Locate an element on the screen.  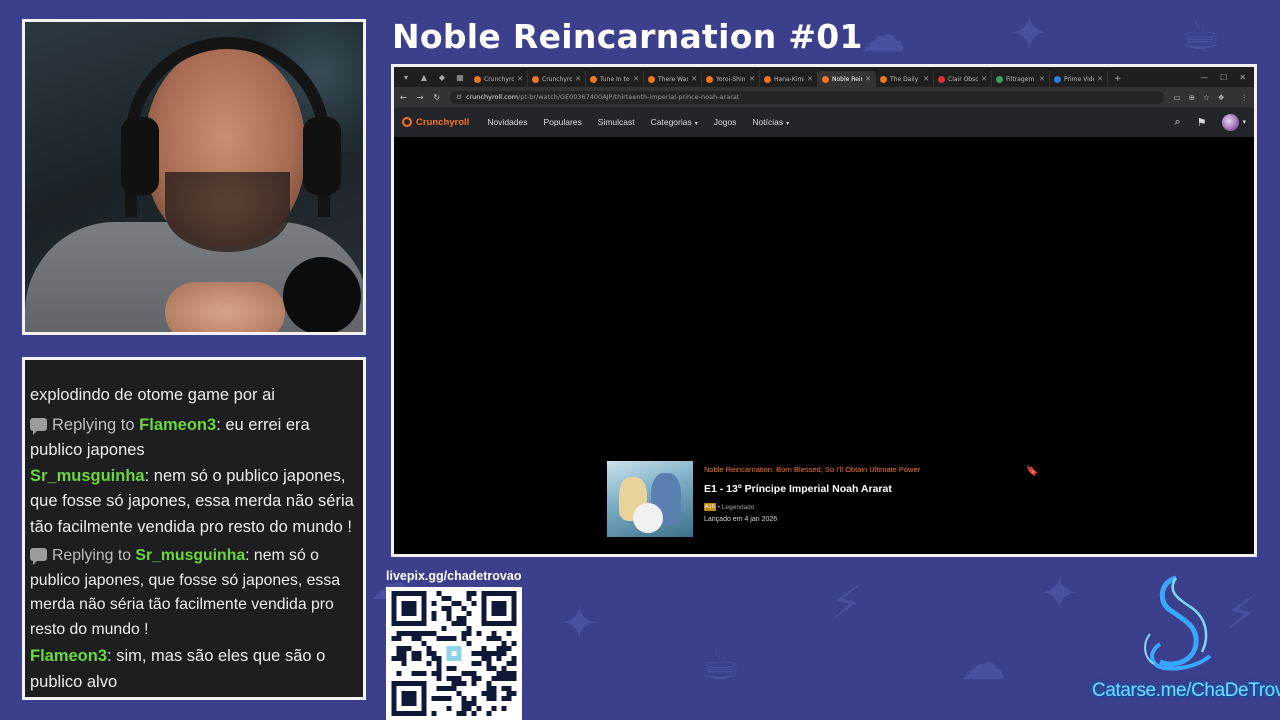
site-info-icon: ⚙ is located at coordinates (459, 97).